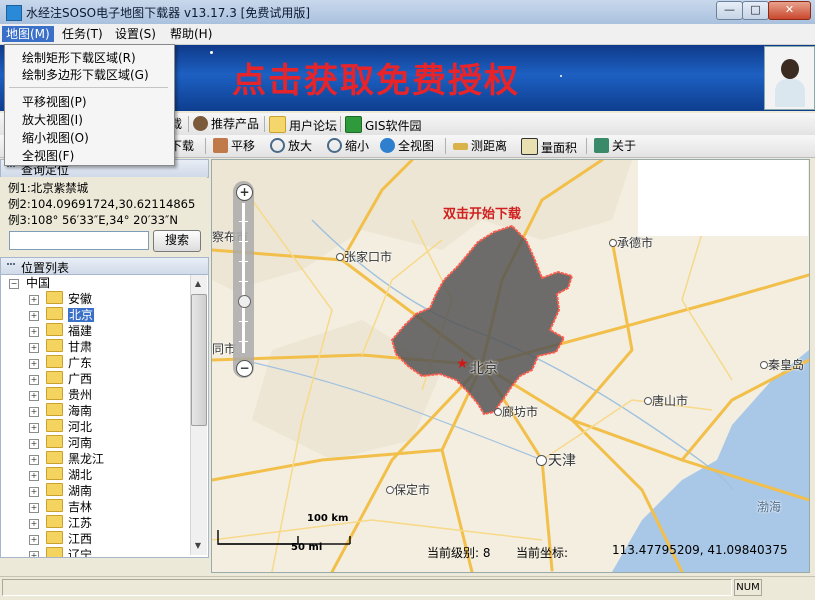 This screenshot has height=600, width=815. What do you see at coordinates (60, 363) in the screenshot?
I see `tree-item-province: + 广东` at bounding box center [60, 363].